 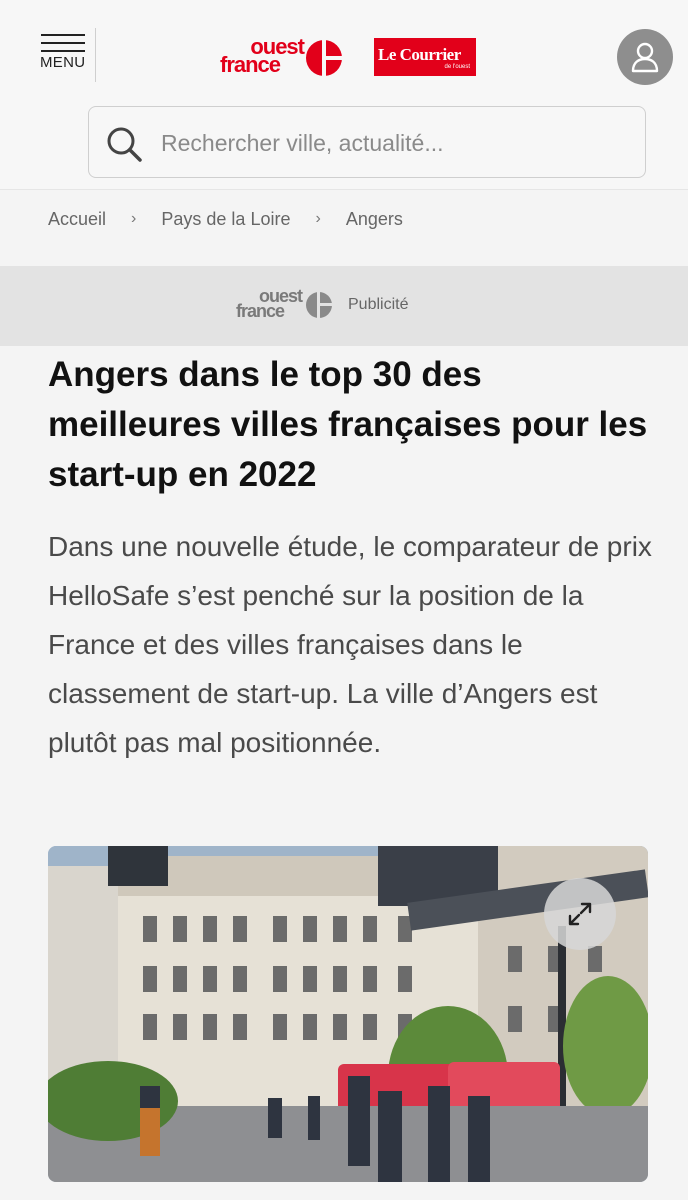 What do you see at coordinates (396, 143) in the screenshot?
I see `search-input` at bounding box center [396, 143].